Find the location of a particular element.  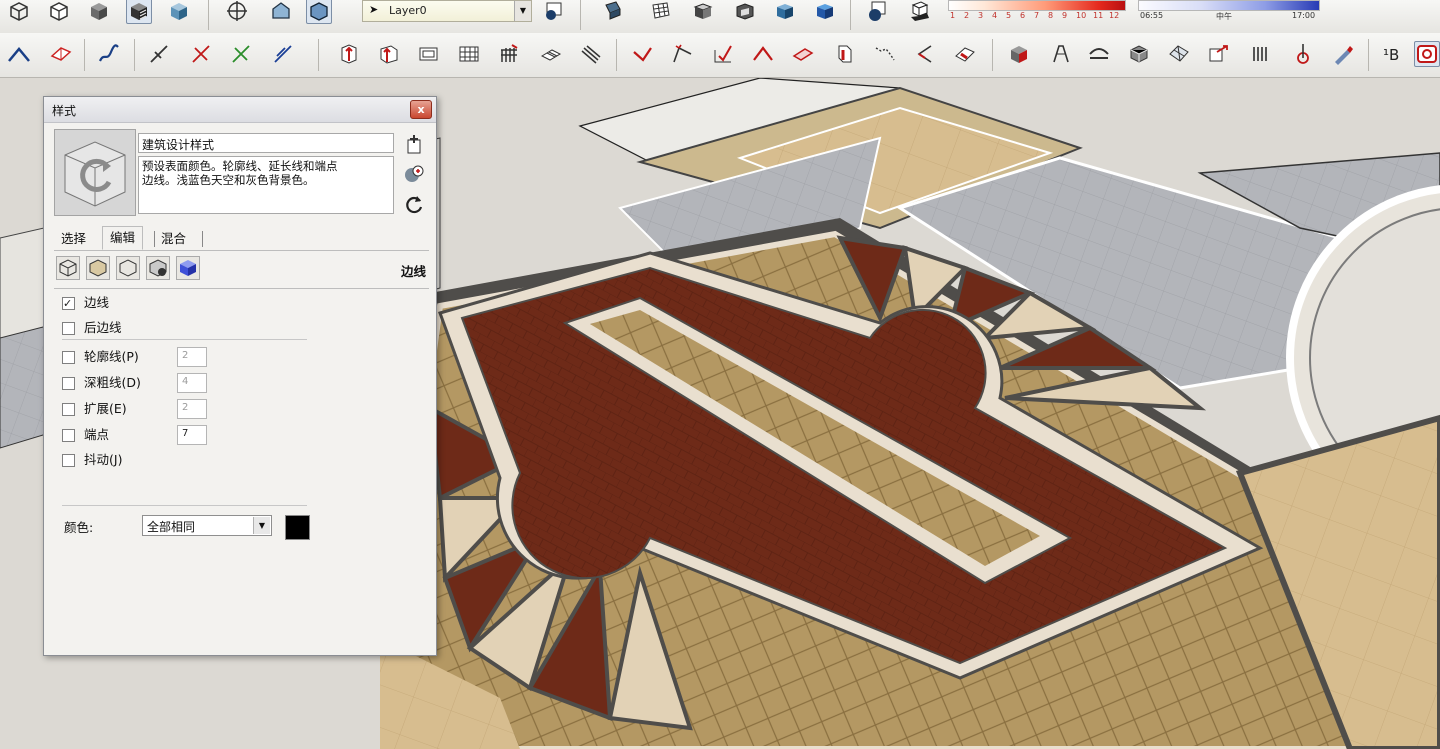

plane-tool-button is located at coordinates (803, 54).